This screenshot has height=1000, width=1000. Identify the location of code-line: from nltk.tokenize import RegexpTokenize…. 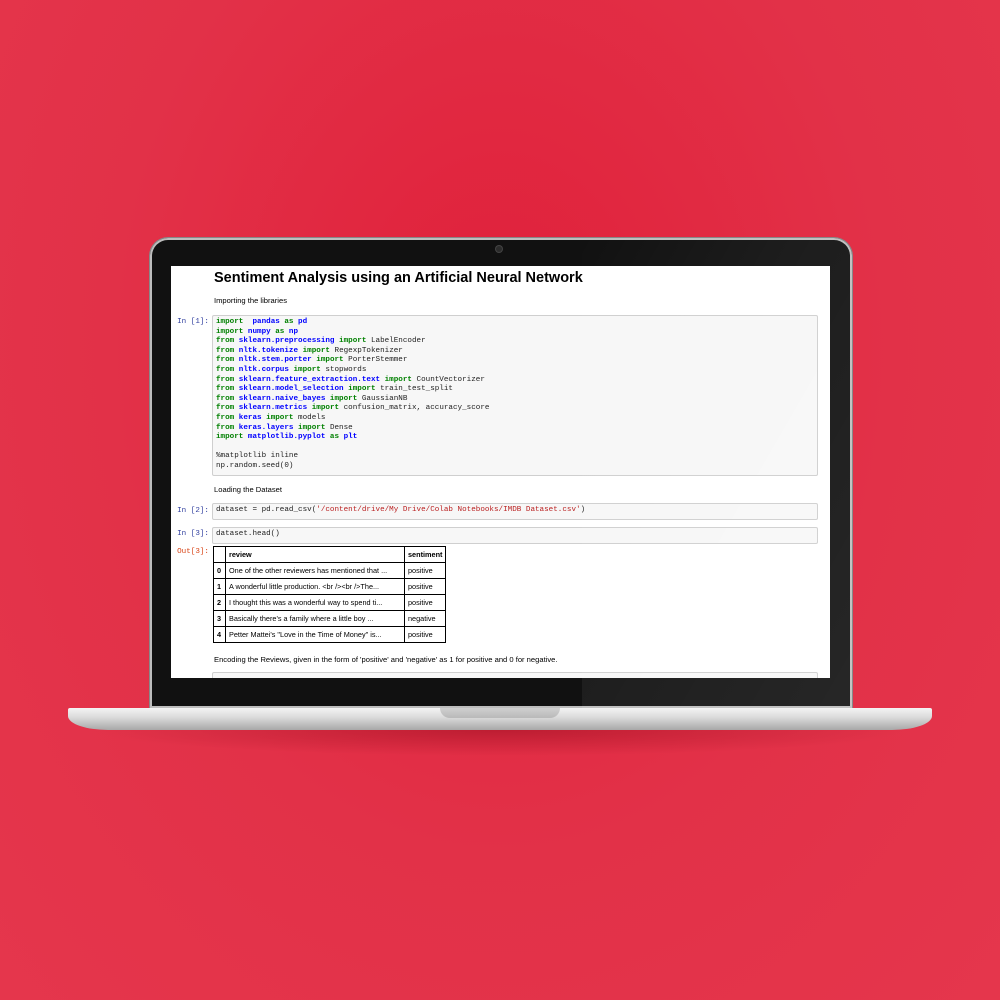
(309, 350).